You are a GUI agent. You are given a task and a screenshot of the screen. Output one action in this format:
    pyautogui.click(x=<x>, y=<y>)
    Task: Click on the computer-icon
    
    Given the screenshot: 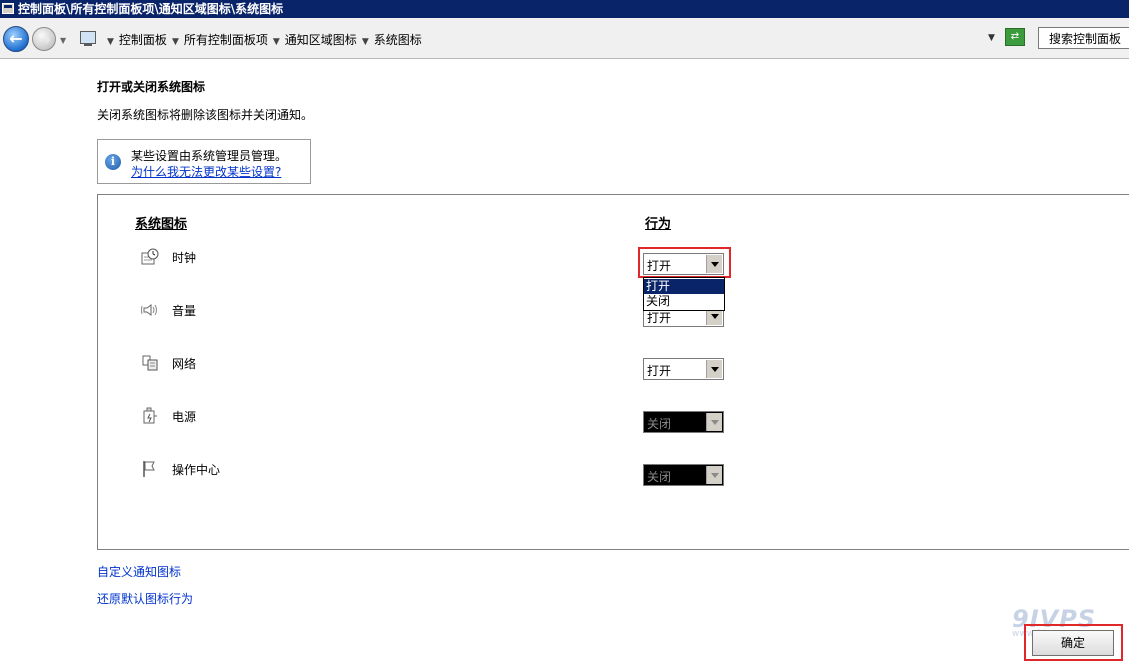 What is the action you would take?
    pyautogui.click(x=88, y=38)
    